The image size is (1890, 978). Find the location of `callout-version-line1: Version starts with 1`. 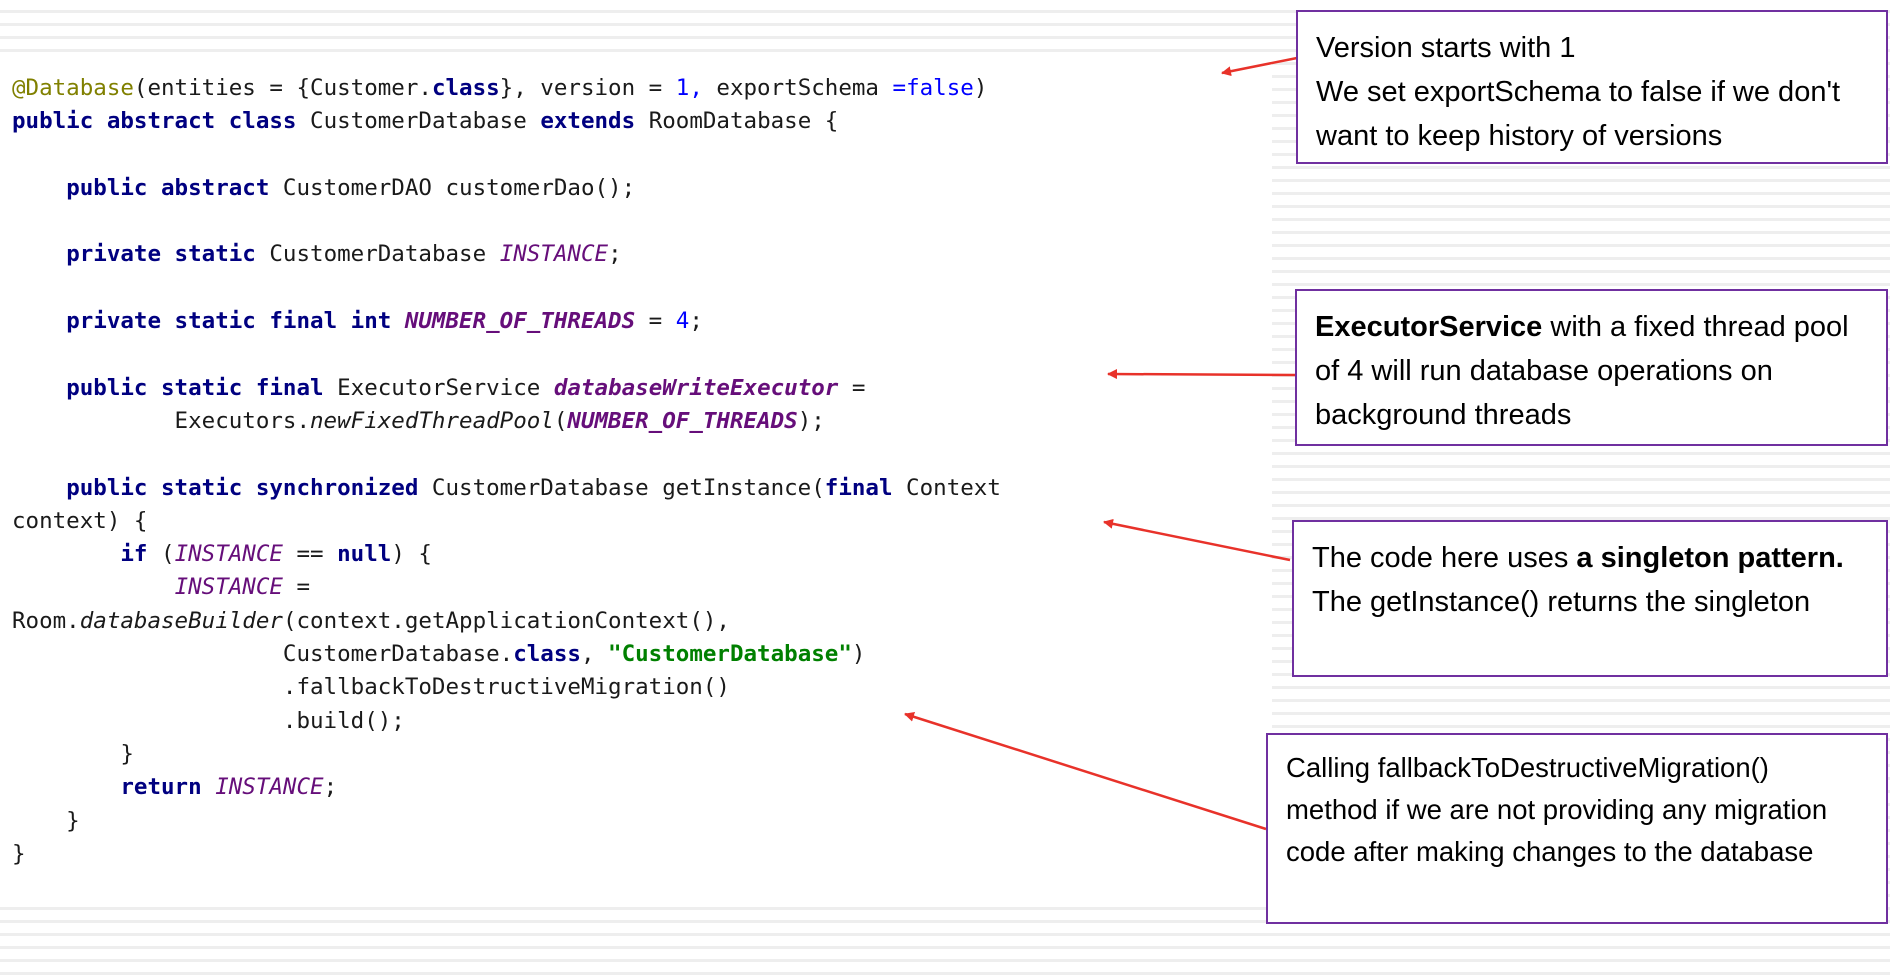

callout-version-line1: Version starts with 1 is located at coordinates (1446, 48).